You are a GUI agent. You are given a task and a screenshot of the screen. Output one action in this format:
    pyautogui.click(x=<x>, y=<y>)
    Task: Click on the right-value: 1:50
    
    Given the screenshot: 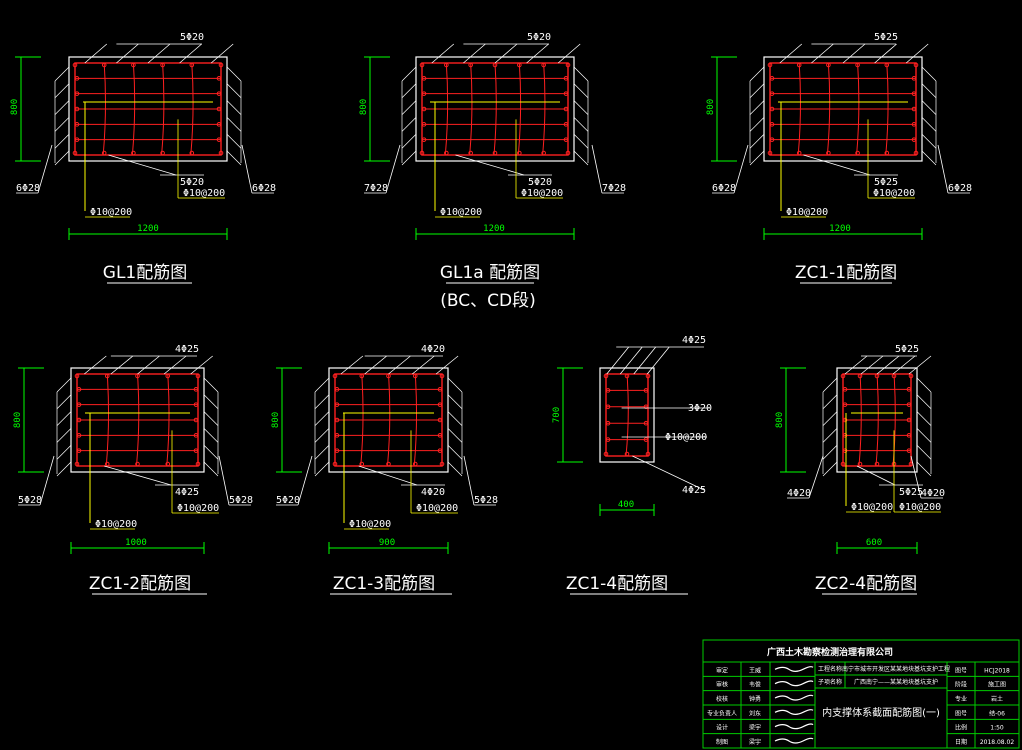 What is the action you would take?
    pyautogui.click(x=997, y=728)
    